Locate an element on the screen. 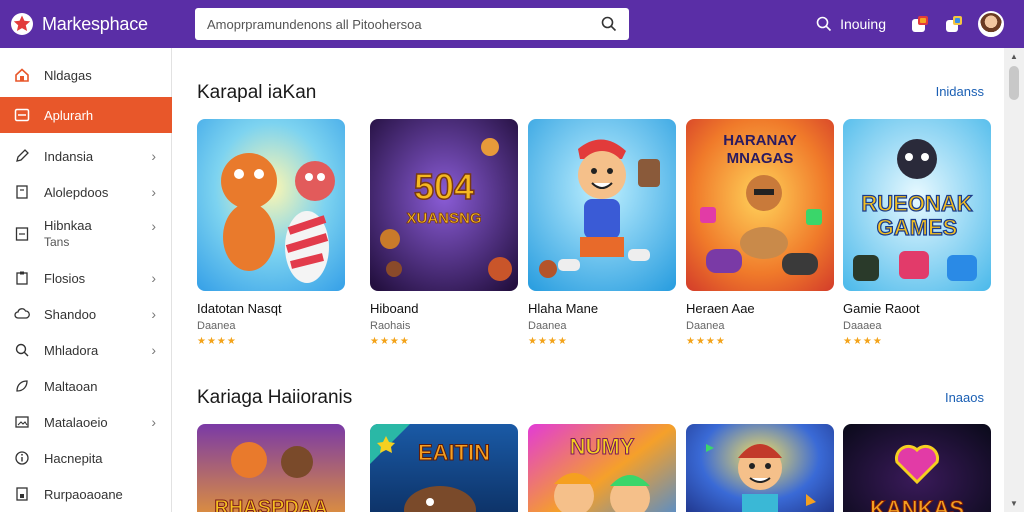  app-thumbnail: NUMY is located at coordinates (602, 468).